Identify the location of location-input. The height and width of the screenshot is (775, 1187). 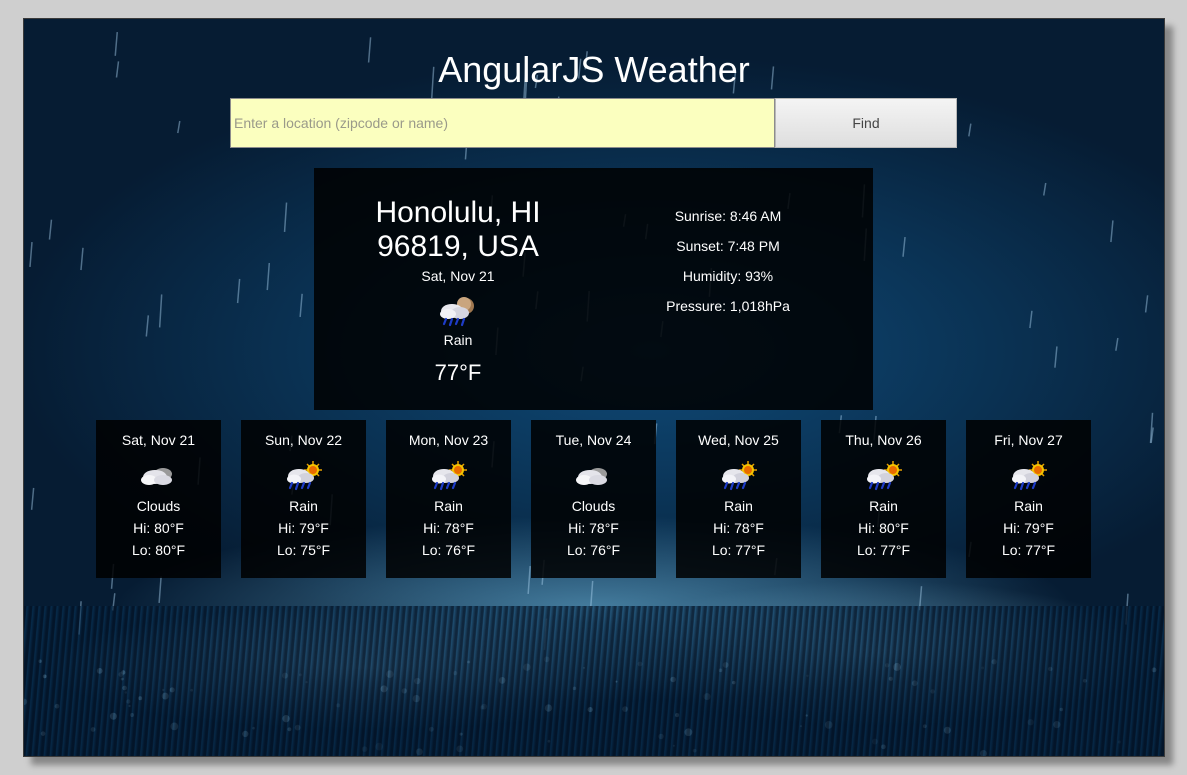
(502, 123).